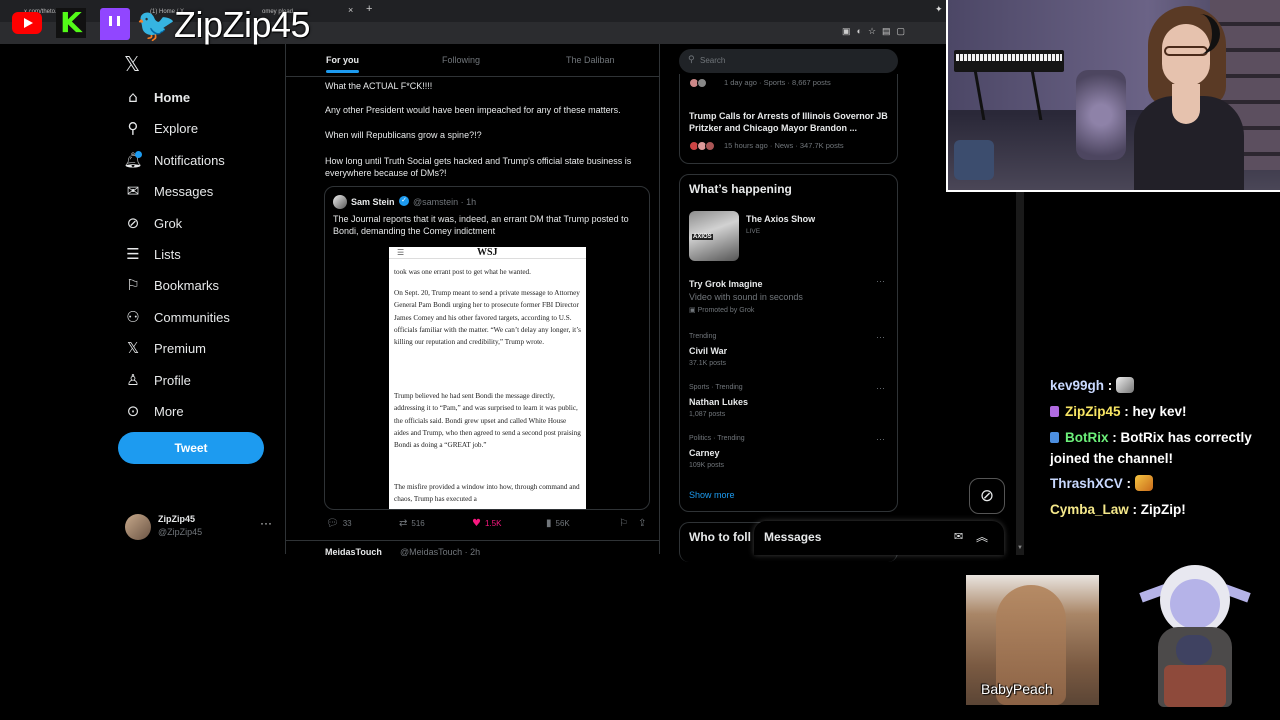 Image resolution: width=1280 pixels, height=720 pixels. What do you see at coordinates (369, 9) in the screenshot?
I see `new-tab-button: +` at bounding box center [369, 9].